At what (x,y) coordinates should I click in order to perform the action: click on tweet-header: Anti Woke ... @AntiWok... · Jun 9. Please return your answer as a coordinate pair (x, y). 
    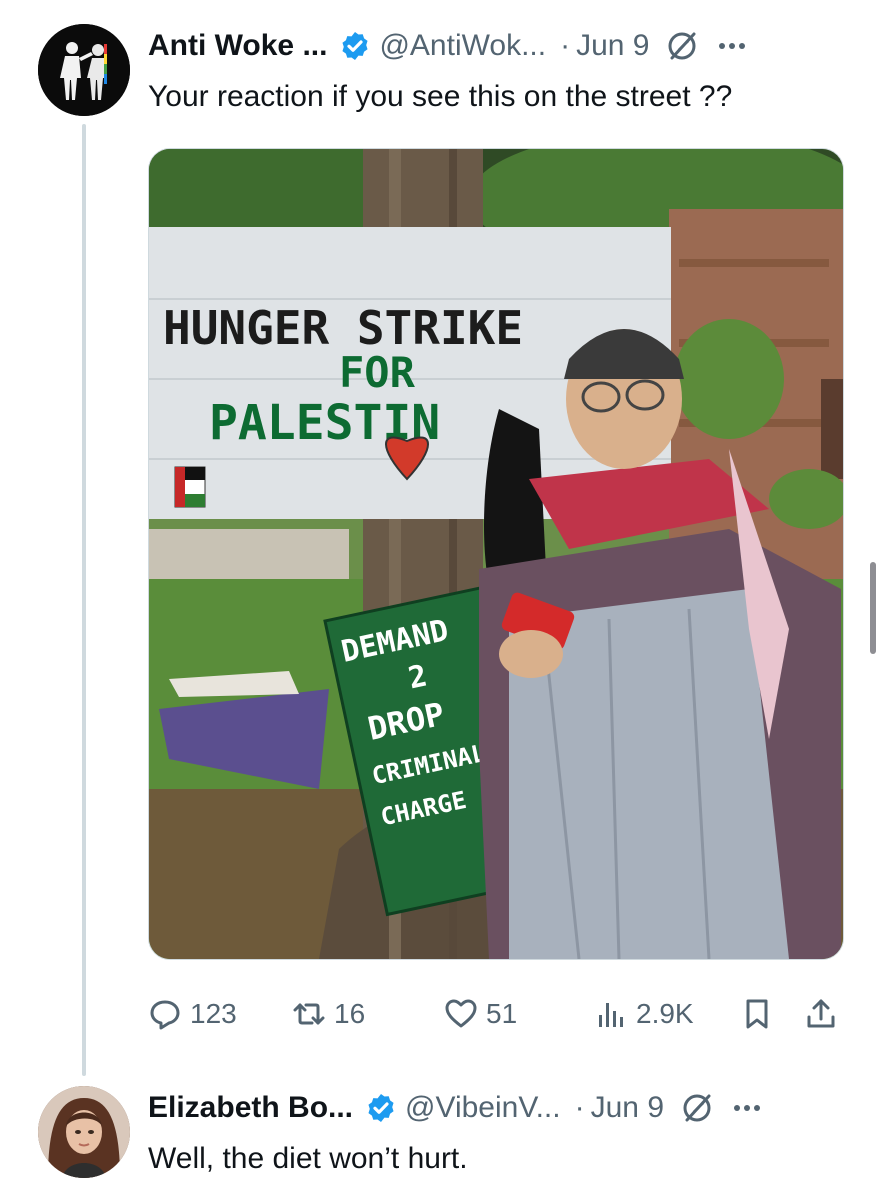
    Looking at the image, I should click on (448, 46).